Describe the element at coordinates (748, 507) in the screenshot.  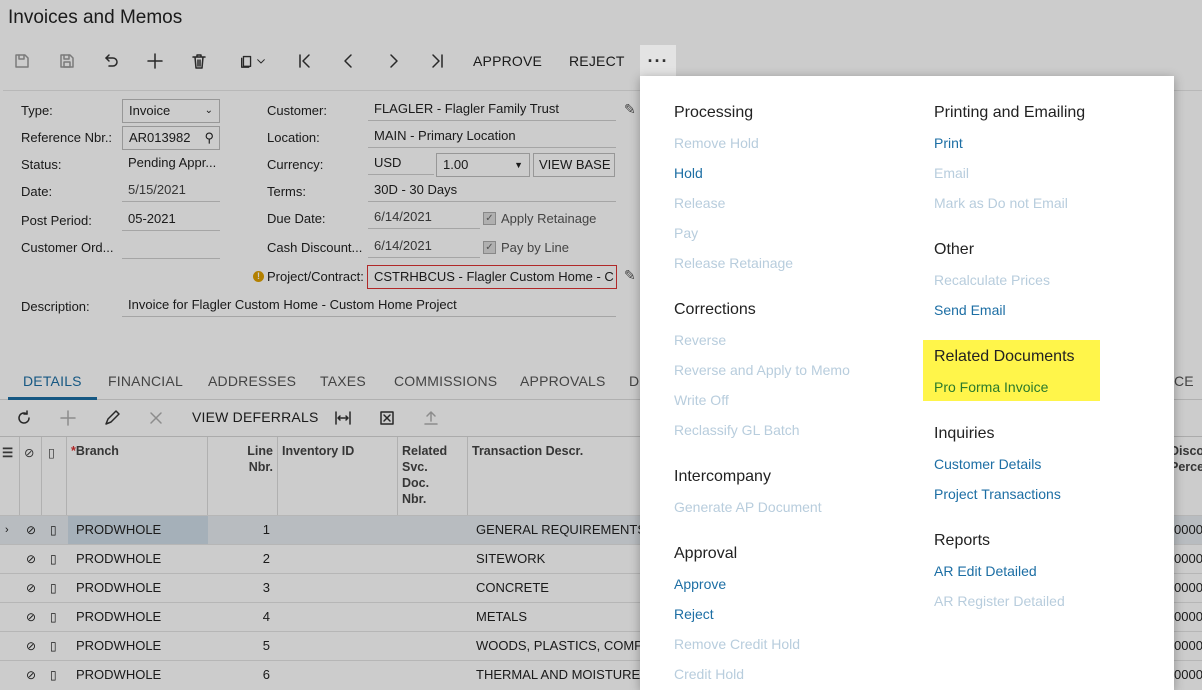
I see `menu-item-generate-ap-document: Generate AP Document` at that location.